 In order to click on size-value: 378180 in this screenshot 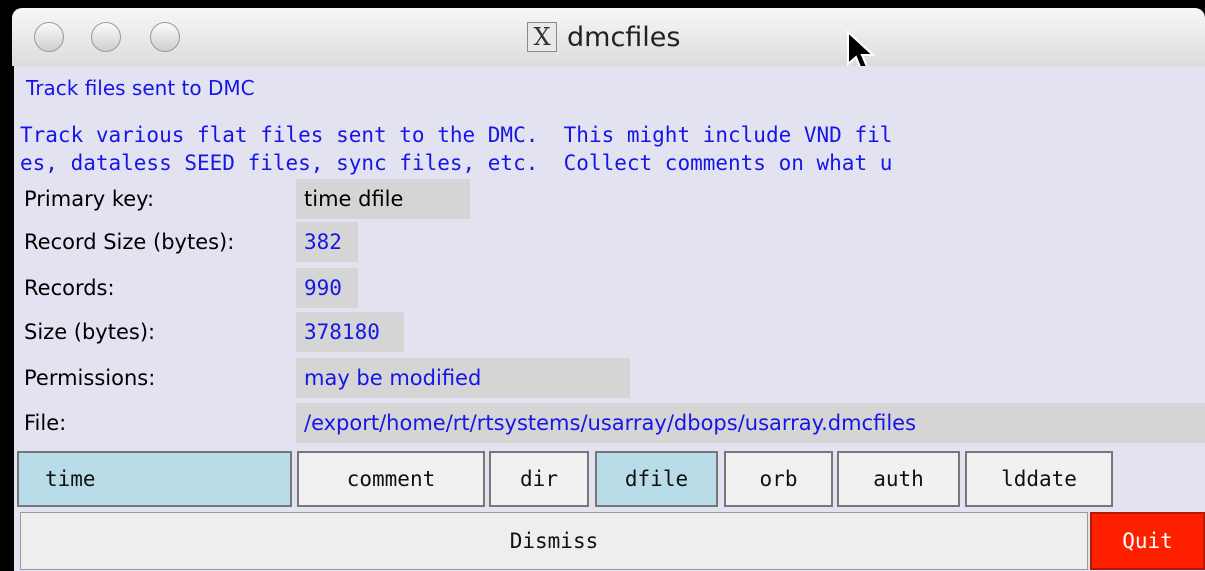, I will do `click(350, 332)`.